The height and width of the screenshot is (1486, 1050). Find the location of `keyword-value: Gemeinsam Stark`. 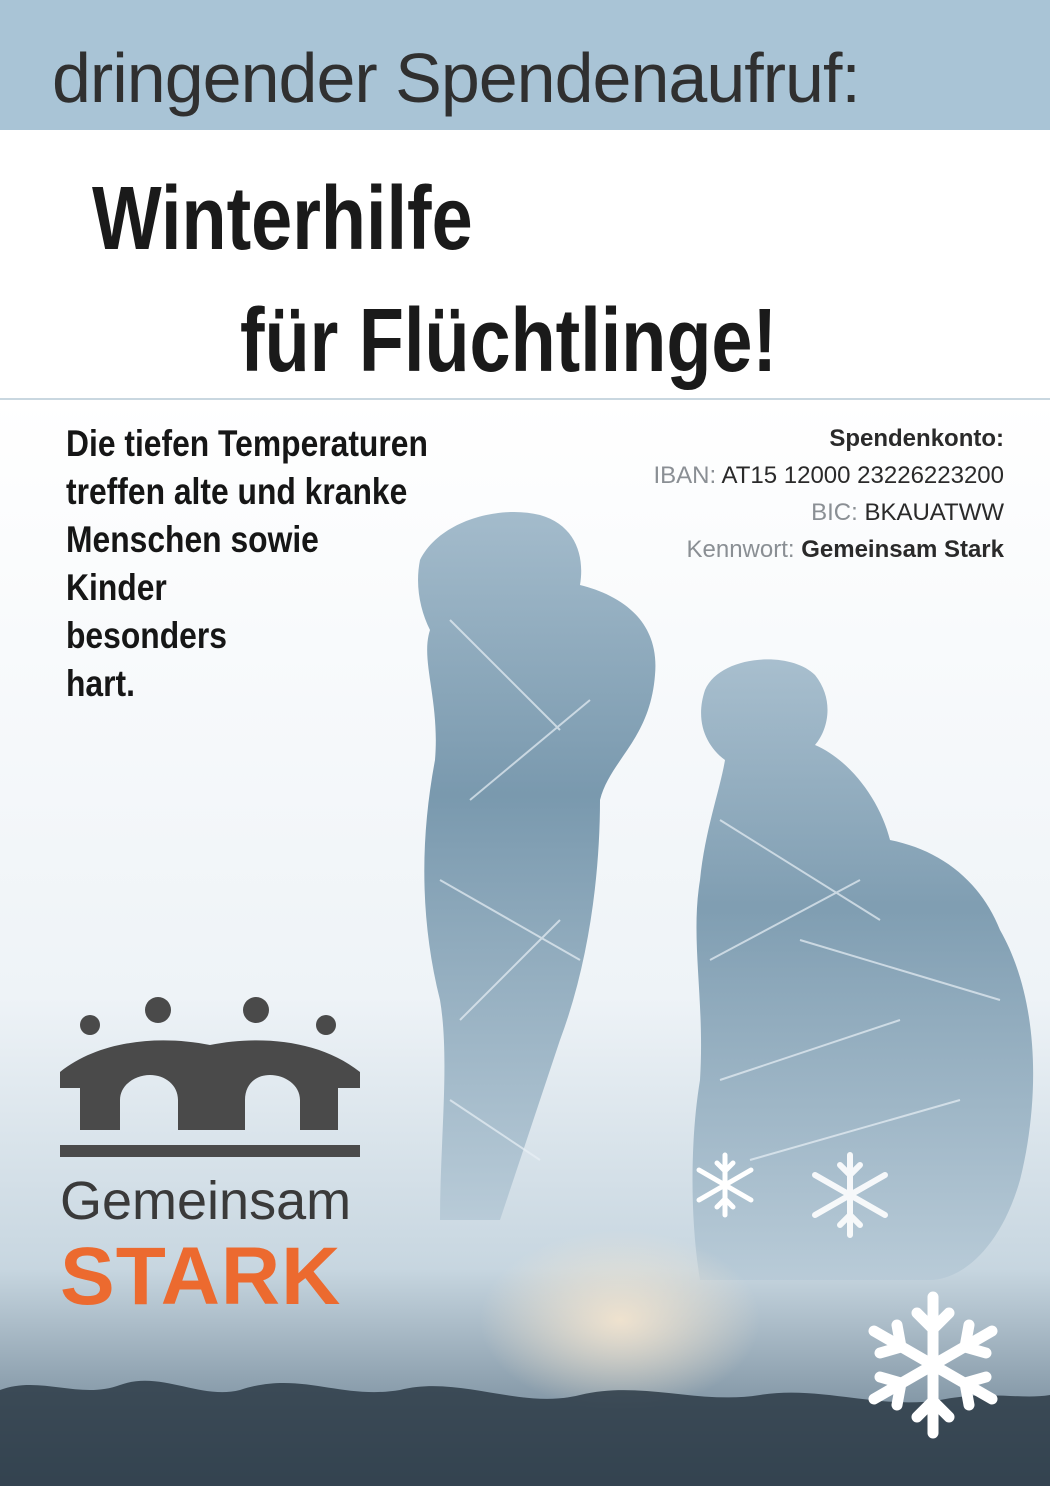

keyword-value: Gemeinsam Stark is located at coordinates (902, 549).